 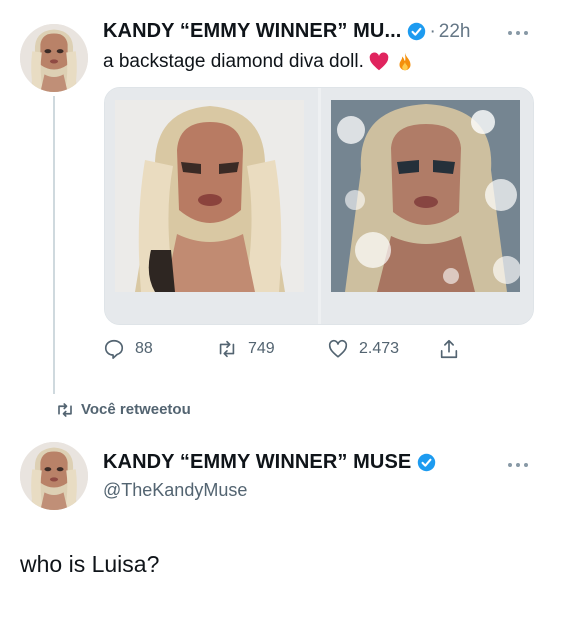 What do you see at coordinates (405, 61) in the screenshot?
I see `fire-emoji-icon` at bounding box center [405, 61].